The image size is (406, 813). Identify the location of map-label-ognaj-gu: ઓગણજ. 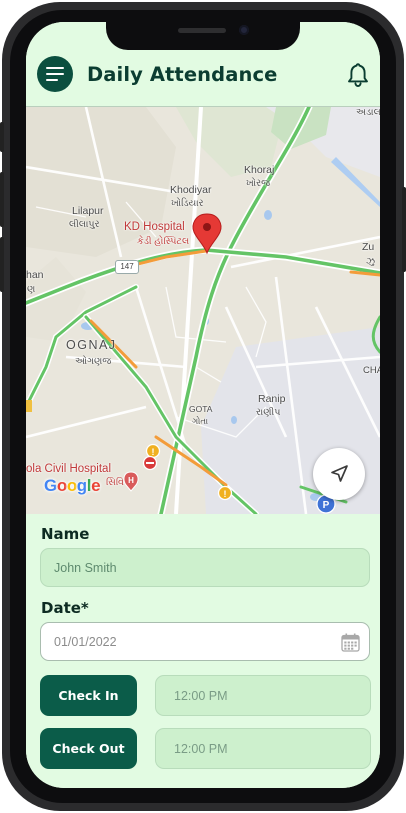
(93, 361).